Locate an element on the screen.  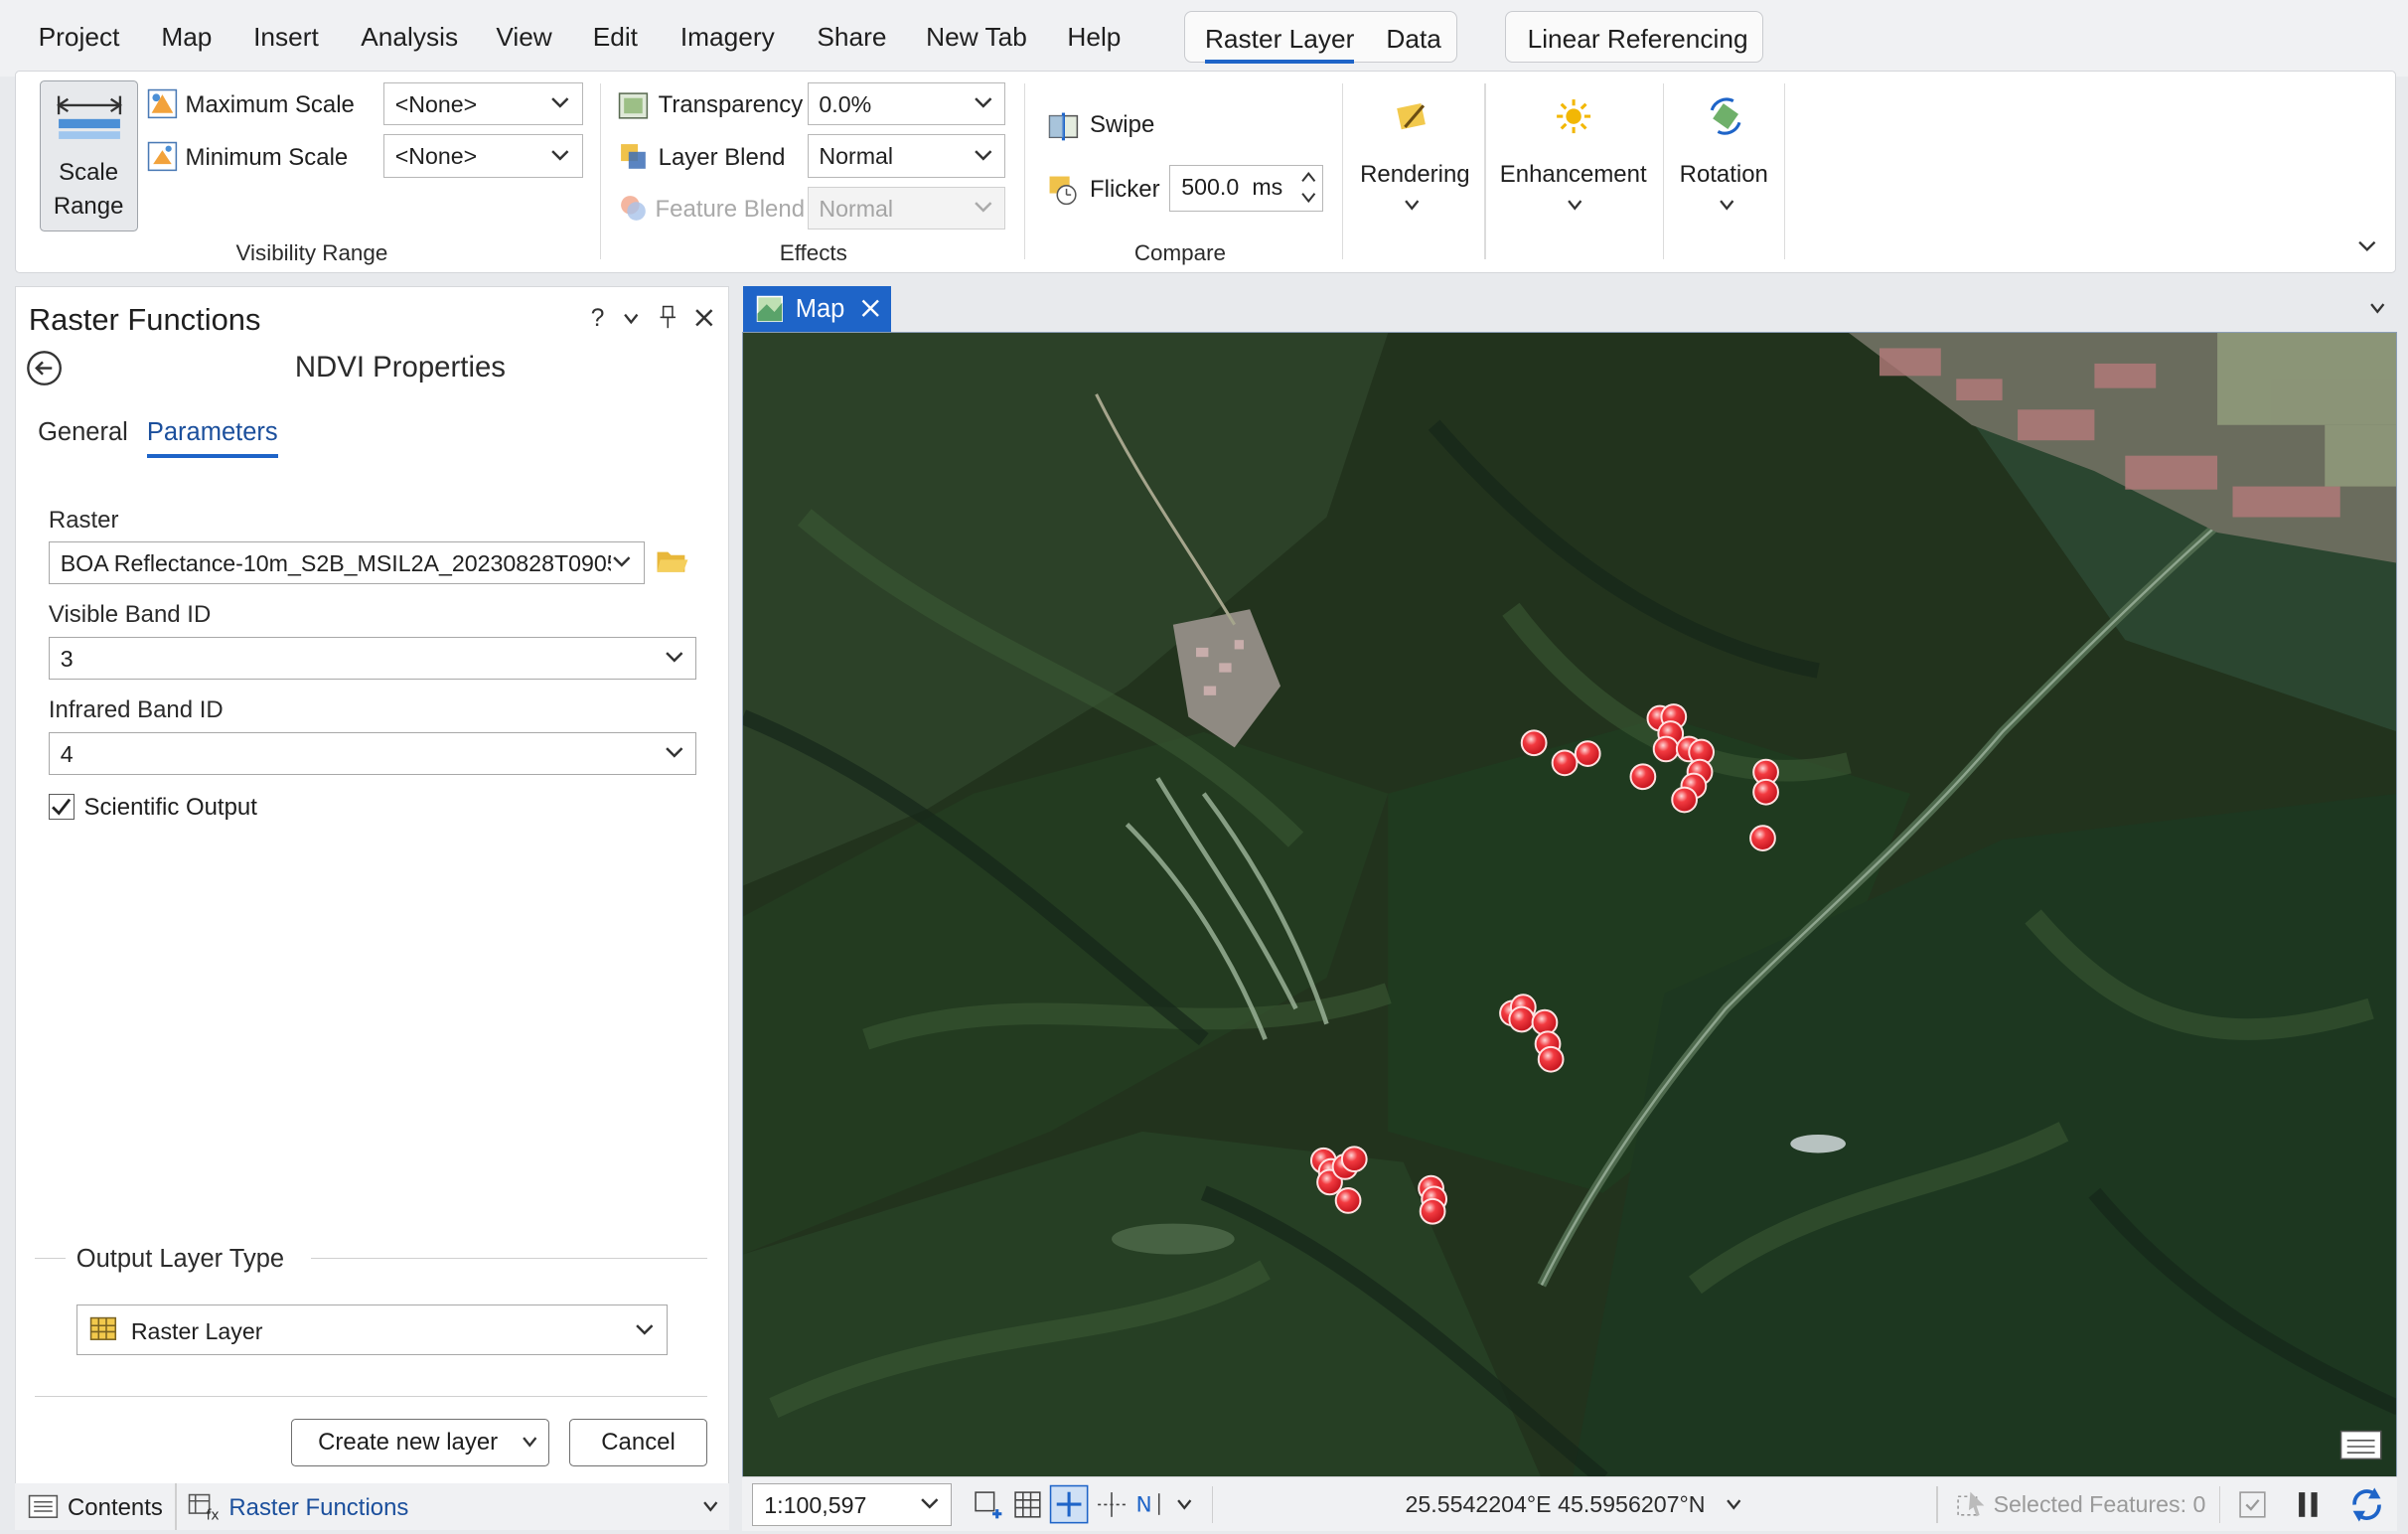
maximum-scale-label: Maximum Scale is located at coordinates (270, 105).